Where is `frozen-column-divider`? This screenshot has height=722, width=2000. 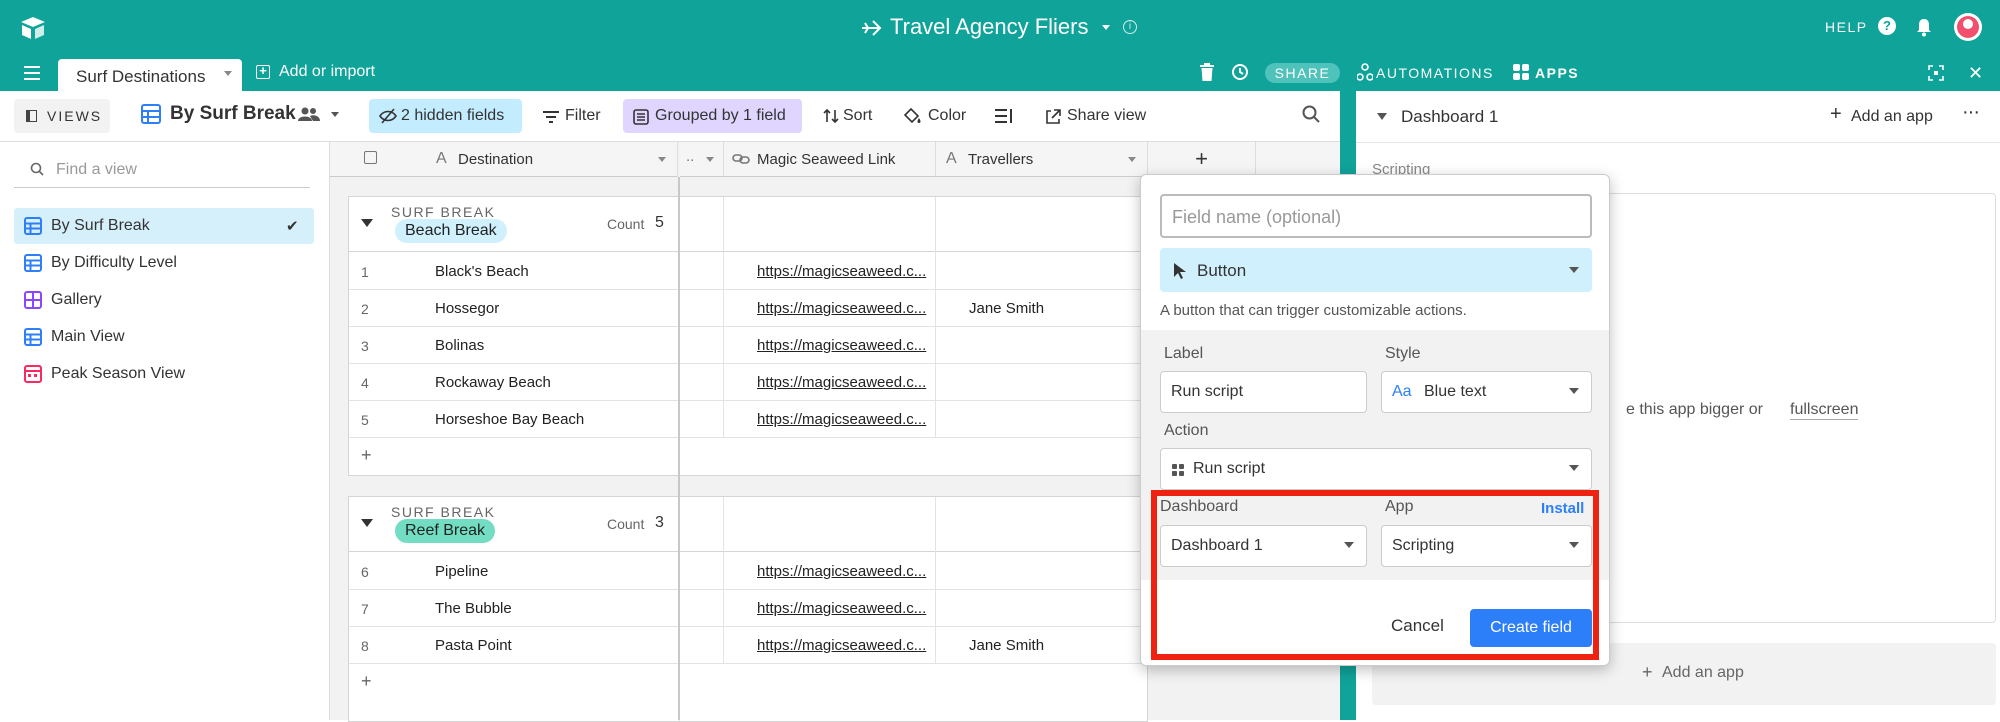 frozen-column-divider is located at coordinates (679, 448).